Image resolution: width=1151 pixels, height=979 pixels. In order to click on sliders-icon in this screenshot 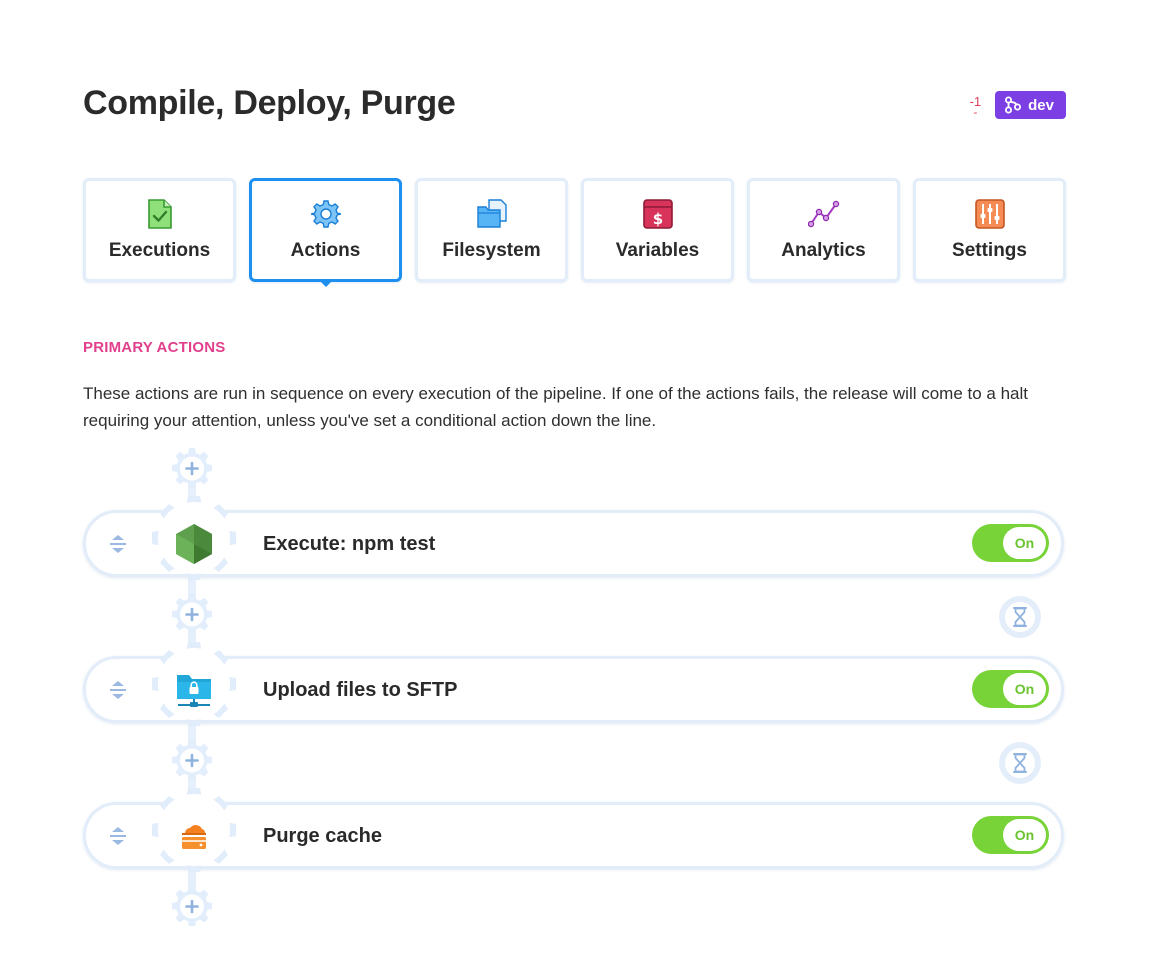, I will do `click(990, 214)`.